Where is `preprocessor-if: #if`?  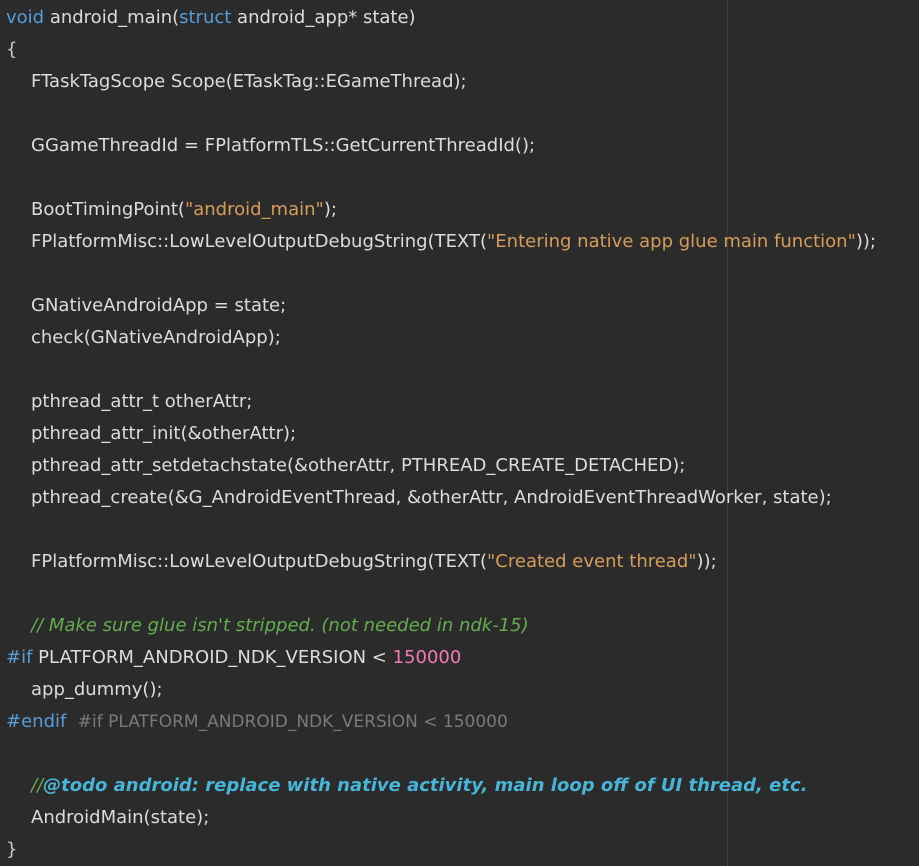
preprocessor-if: #if is located at coordinates (19, 657).